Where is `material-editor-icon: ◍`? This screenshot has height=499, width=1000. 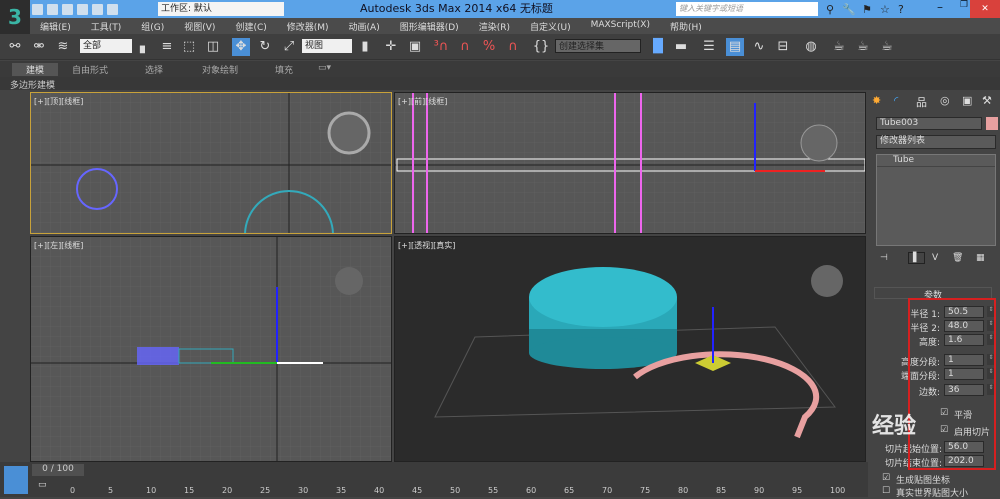 material-editor-icon: ◍ is located at coordinates (811, 47).